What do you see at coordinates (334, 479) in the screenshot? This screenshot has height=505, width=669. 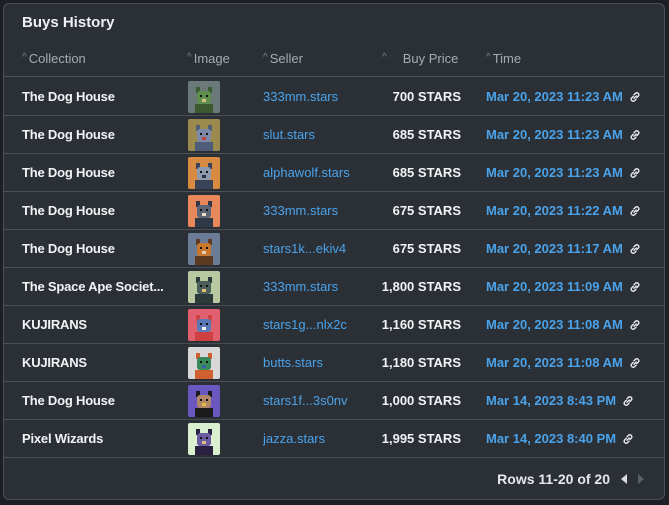 I see `table-footer: Rows 11-20 of 20` at bounding box center [334, 479].